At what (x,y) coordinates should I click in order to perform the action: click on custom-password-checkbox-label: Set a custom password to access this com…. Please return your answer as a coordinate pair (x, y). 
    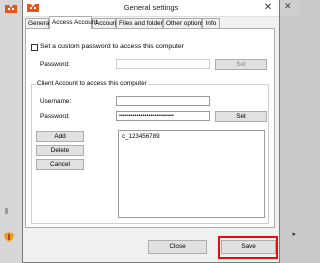
    Looking at the image, I should click on (112, 46).